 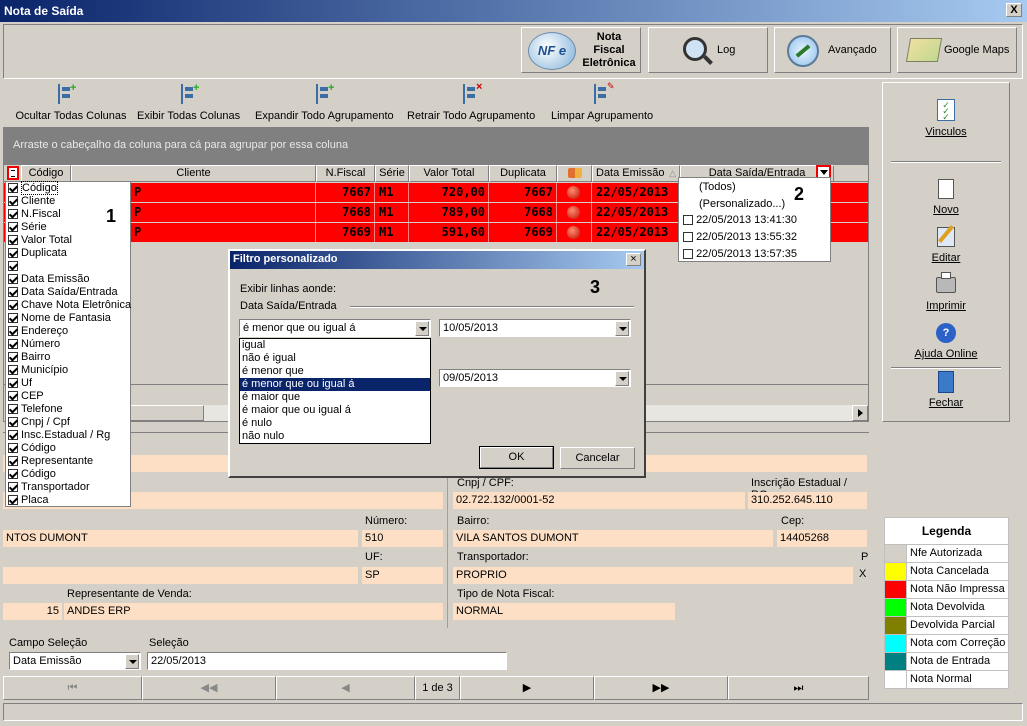 What do you see at coordinates (193, 173) in the screenshot?
I see `col-cliente: Cliente` at bounding box center [193, 173].